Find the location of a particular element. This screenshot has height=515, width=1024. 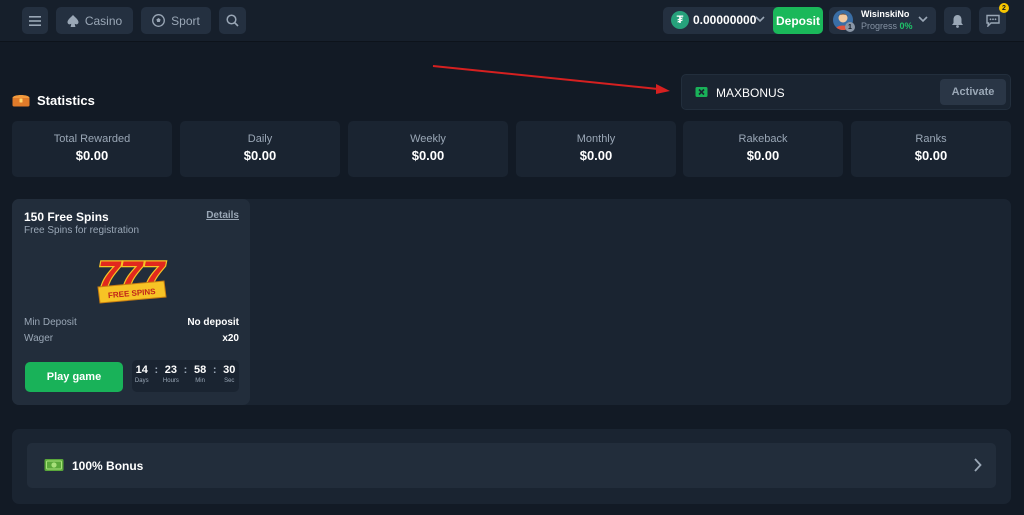

details-link: Details is located at coordinates (222, 215).